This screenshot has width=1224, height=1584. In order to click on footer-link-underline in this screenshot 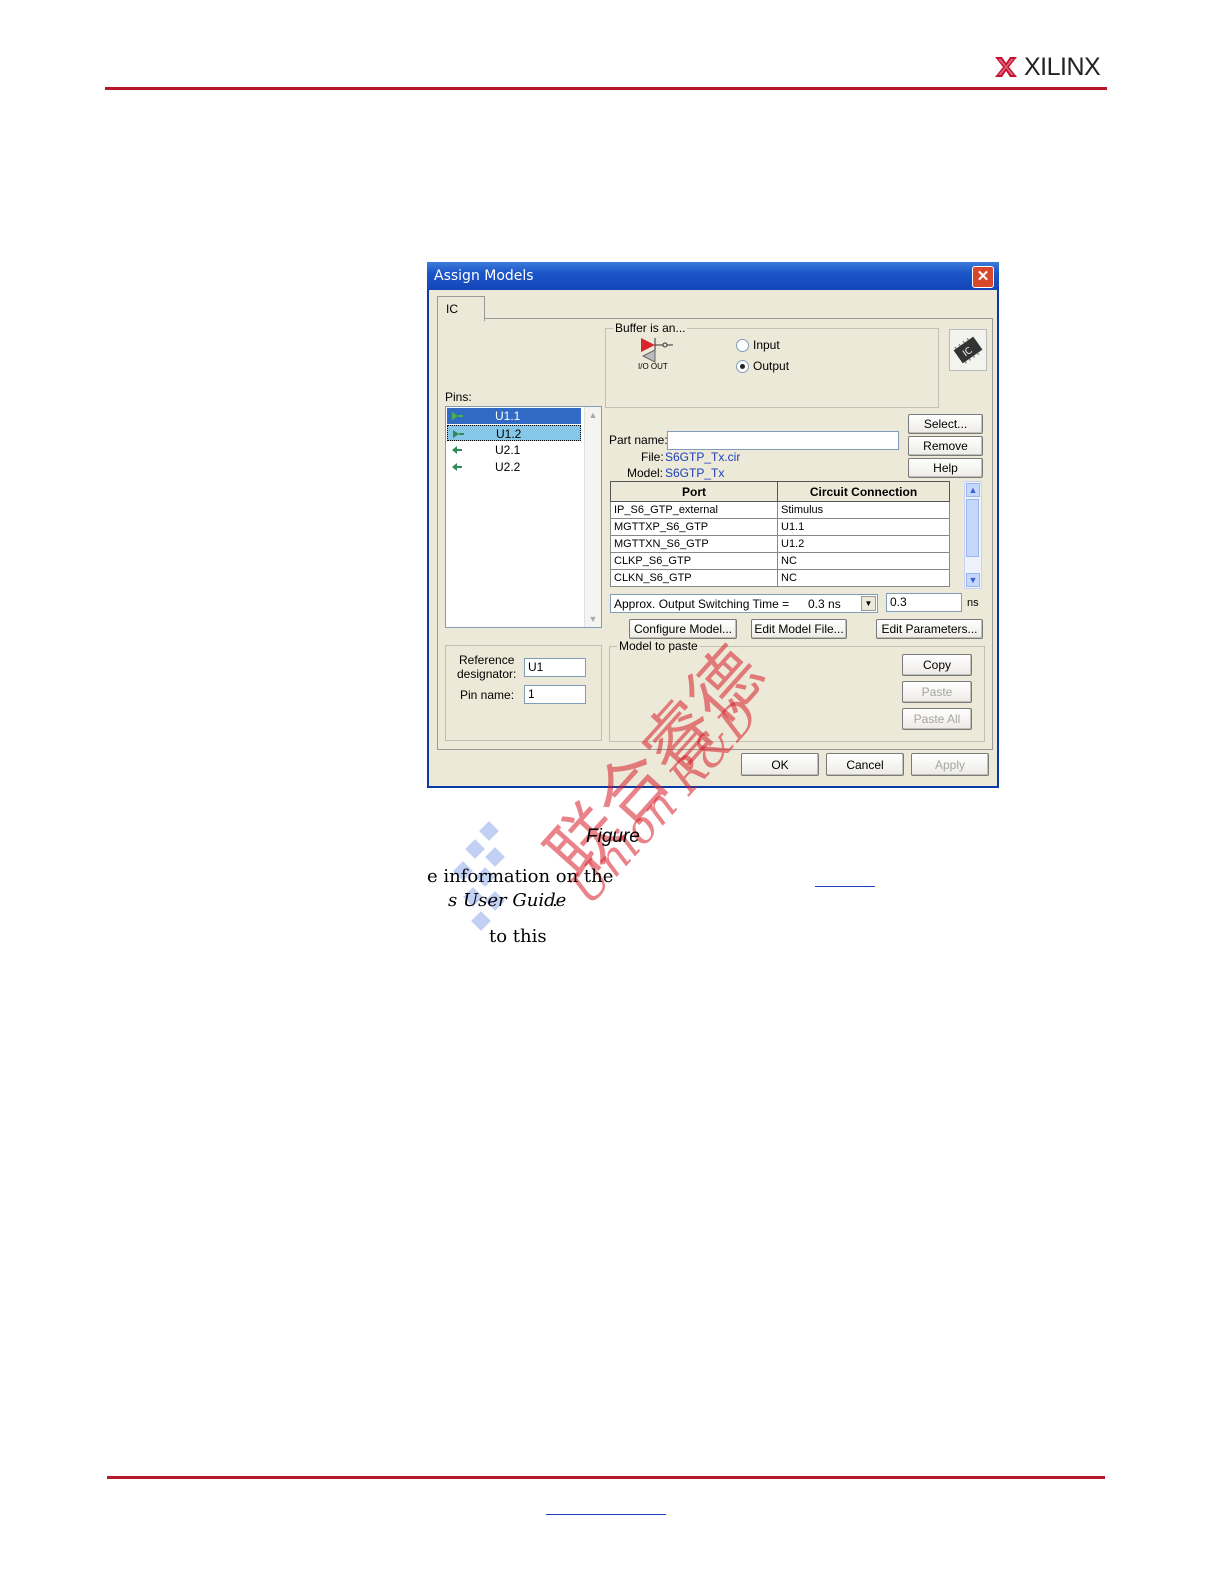, I will do `click(606, 1514)`.